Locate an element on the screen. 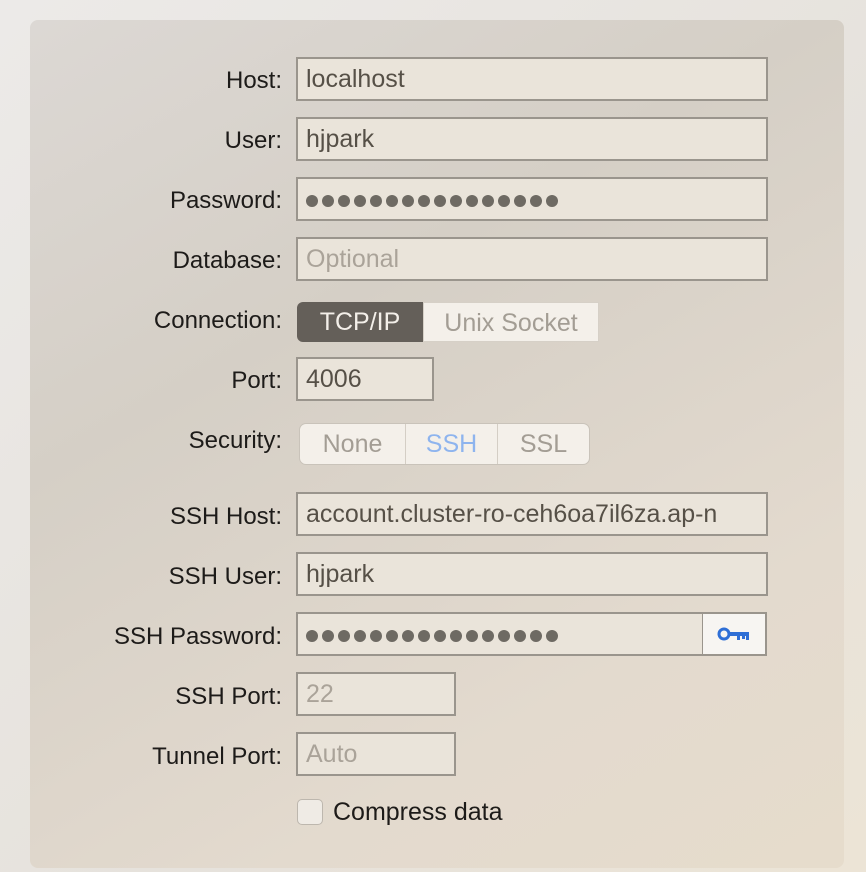 Image resolution: width=866 pixels, height=872 pixels. database-label: Database: is located at coordinates (227, 260).